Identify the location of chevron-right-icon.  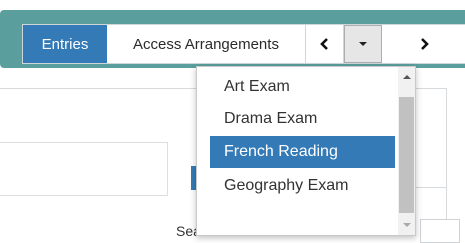
(425, 44).